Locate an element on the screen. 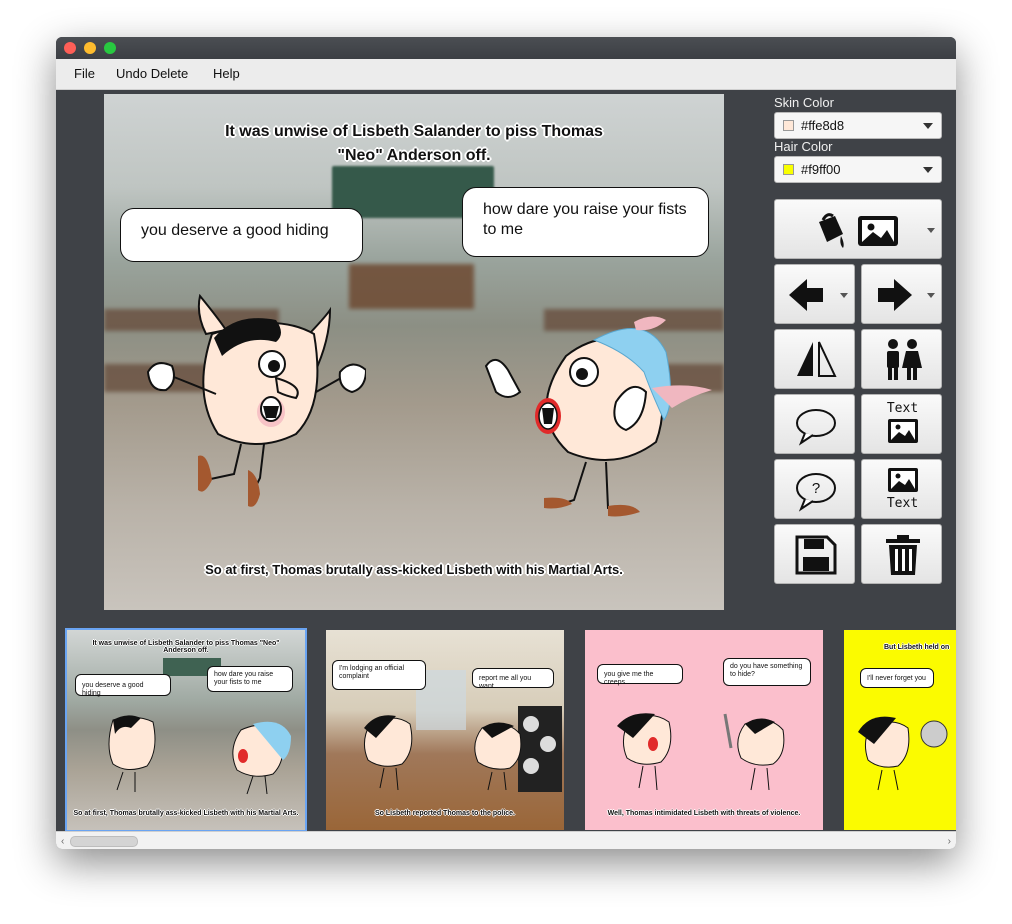 This screenshot has width=1012, height=924. close-window-button is located at coordinates (70, 48).